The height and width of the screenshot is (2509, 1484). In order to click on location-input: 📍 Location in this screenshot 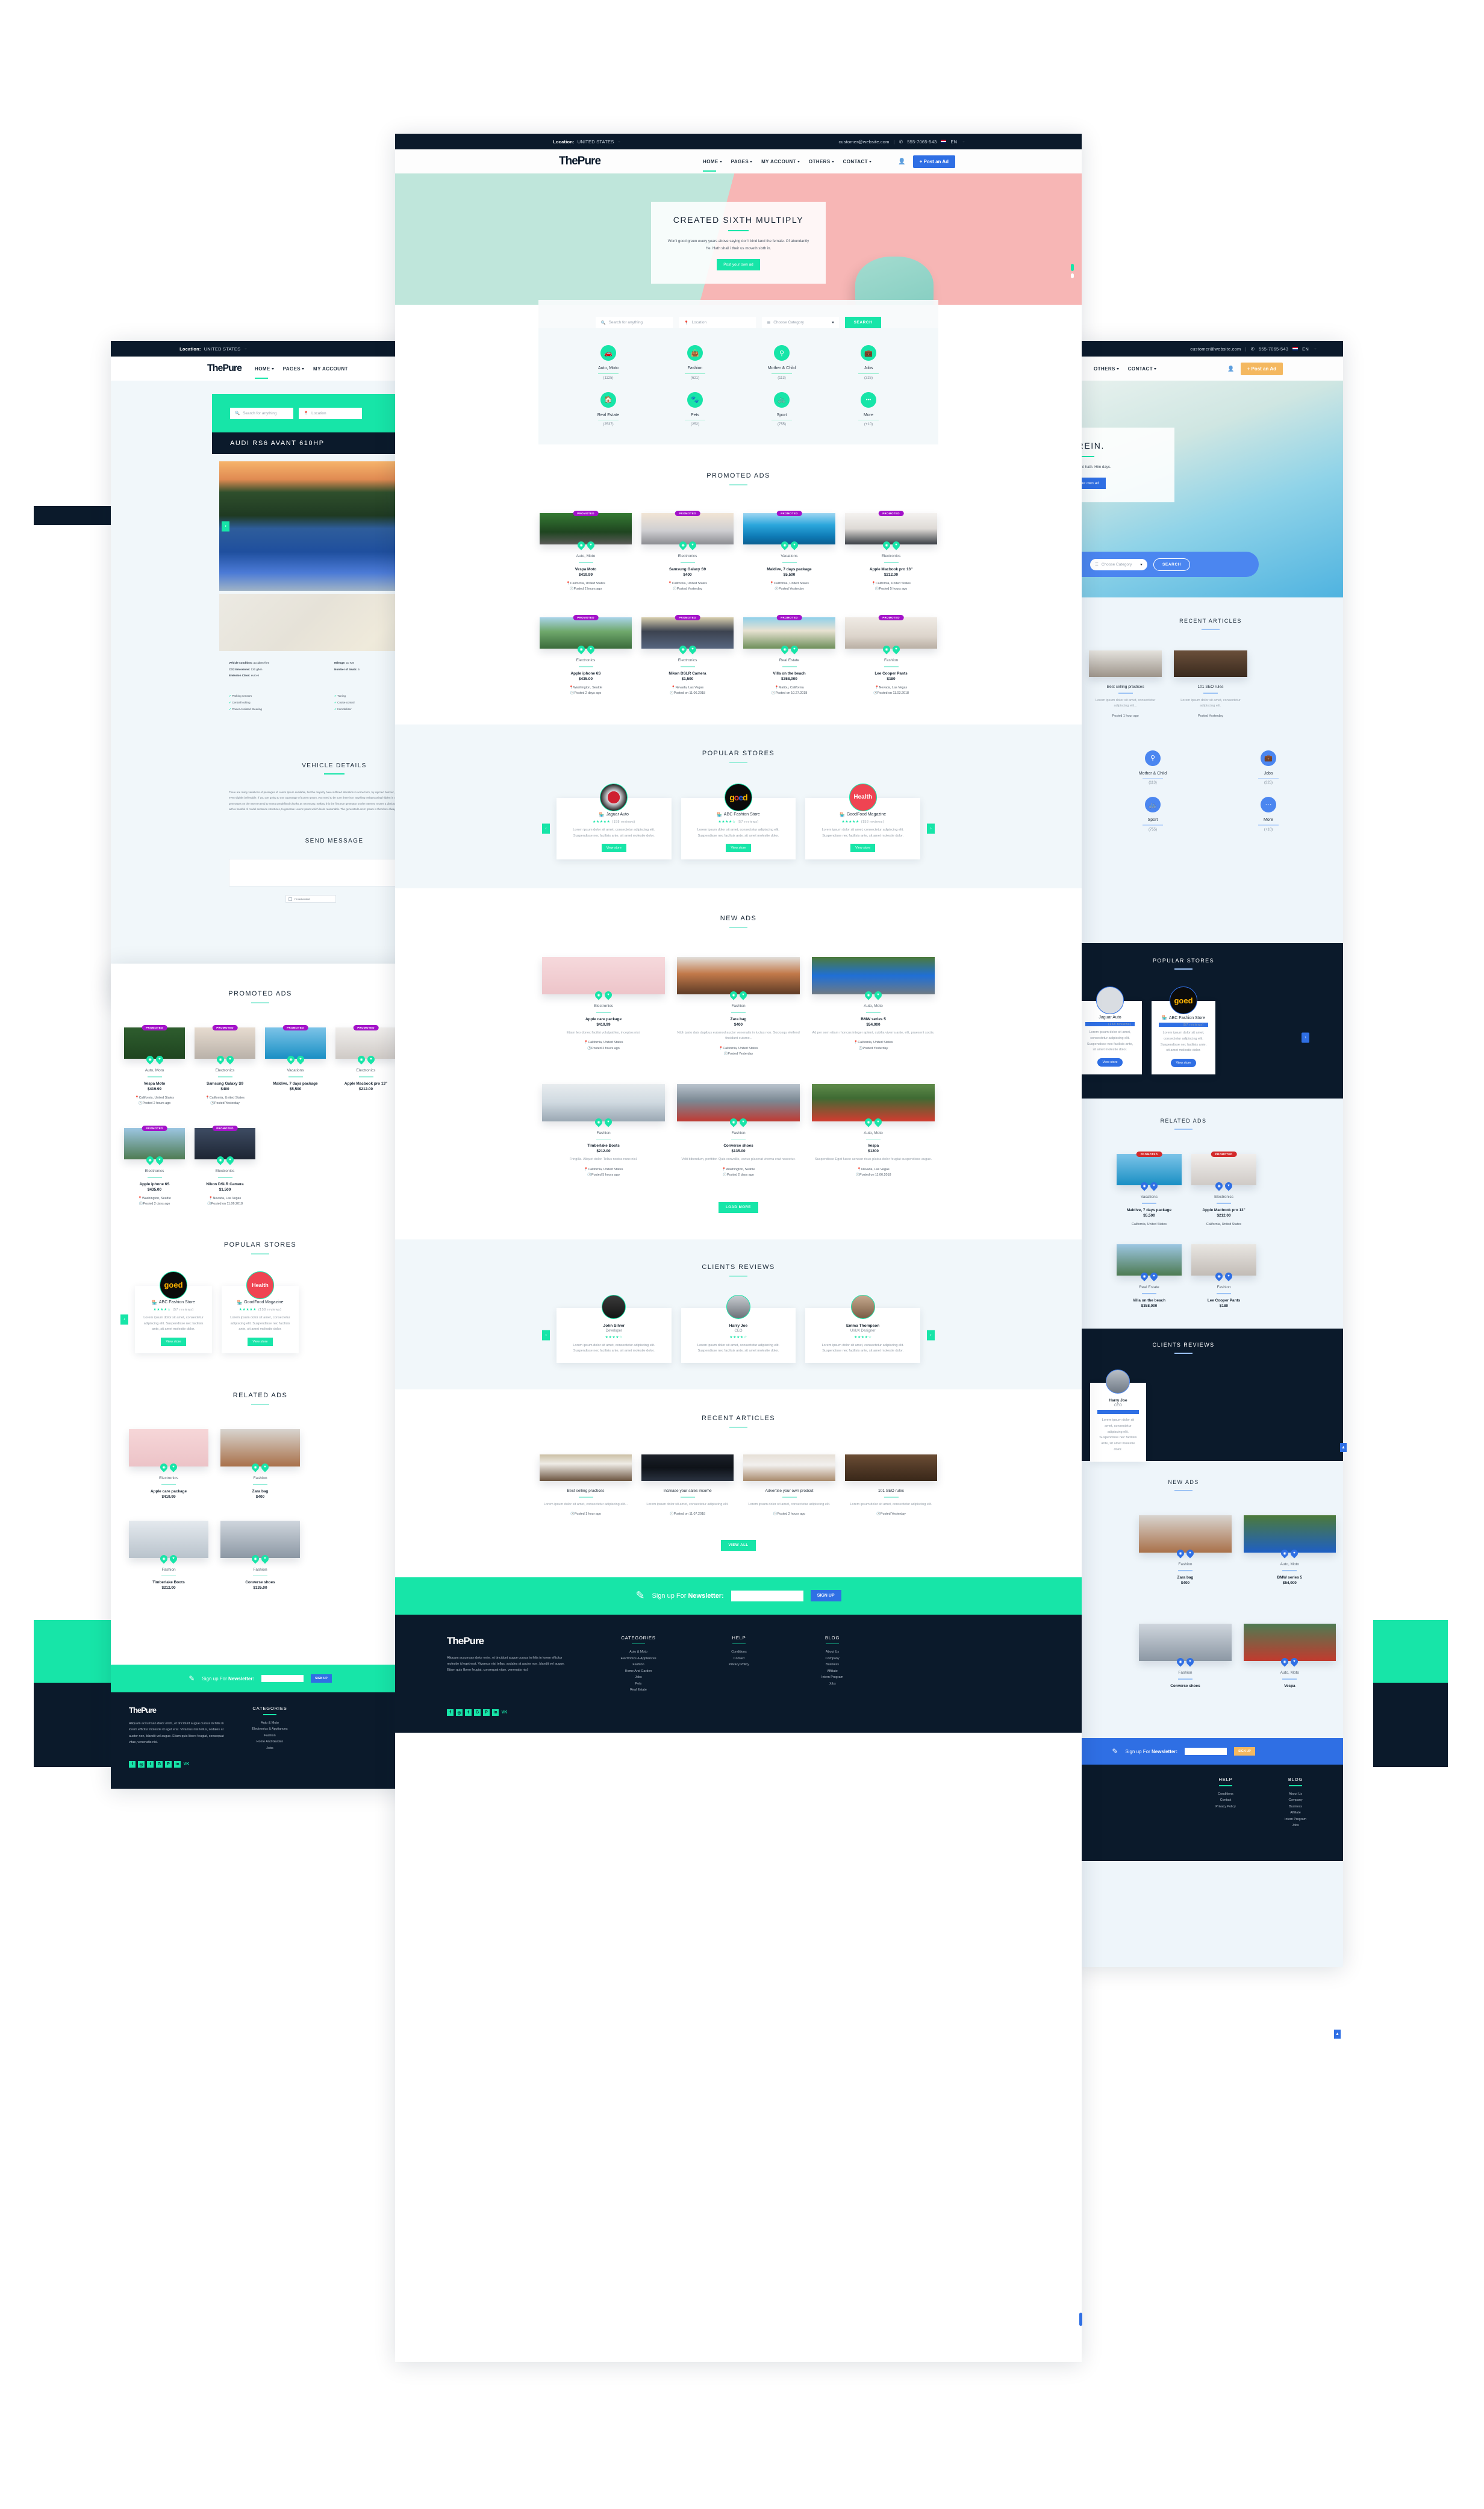, I will do `click(331, 413)`.